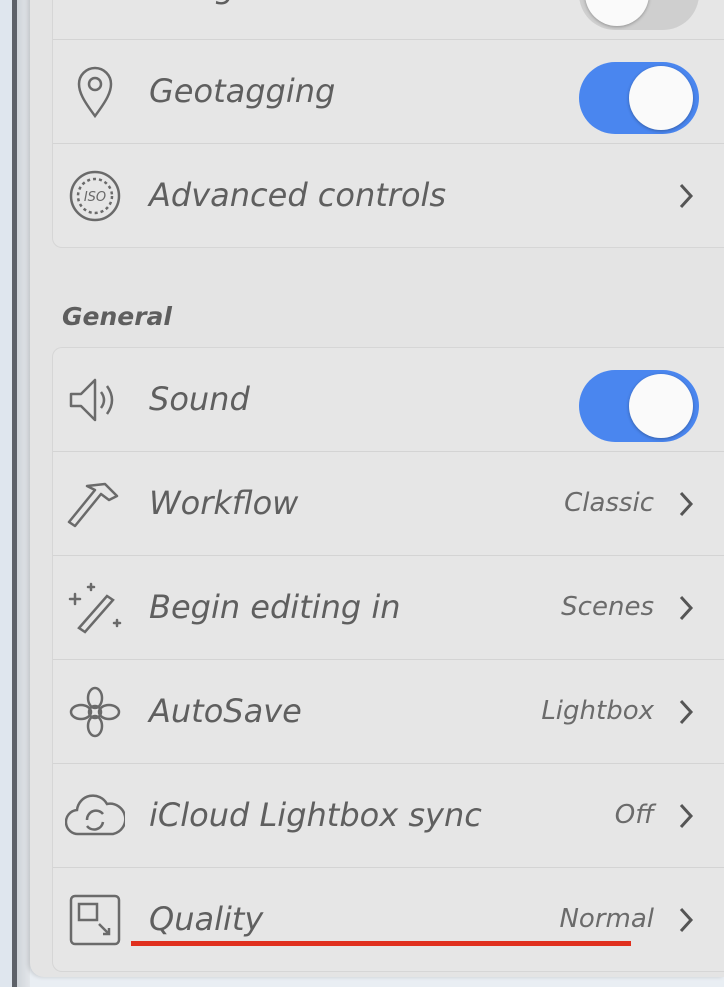 The image size is (724, 987). What do you see at coordinates (95, 92) in the screenshot?
I see `location-pin-icon` at bounding box center [95, 92].